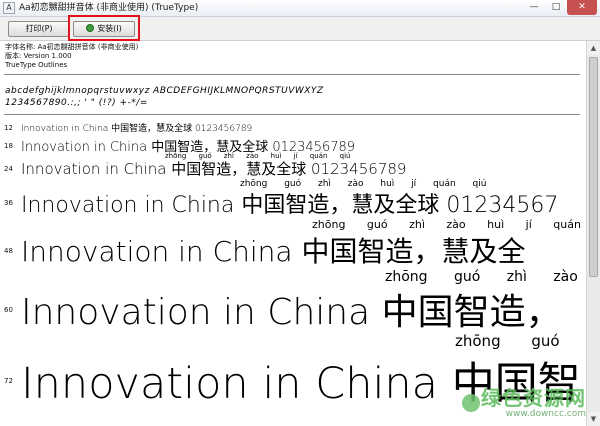  Describe the element at coordinates (8, 203) in the screenshot. I see `size-label: 36` at that location.